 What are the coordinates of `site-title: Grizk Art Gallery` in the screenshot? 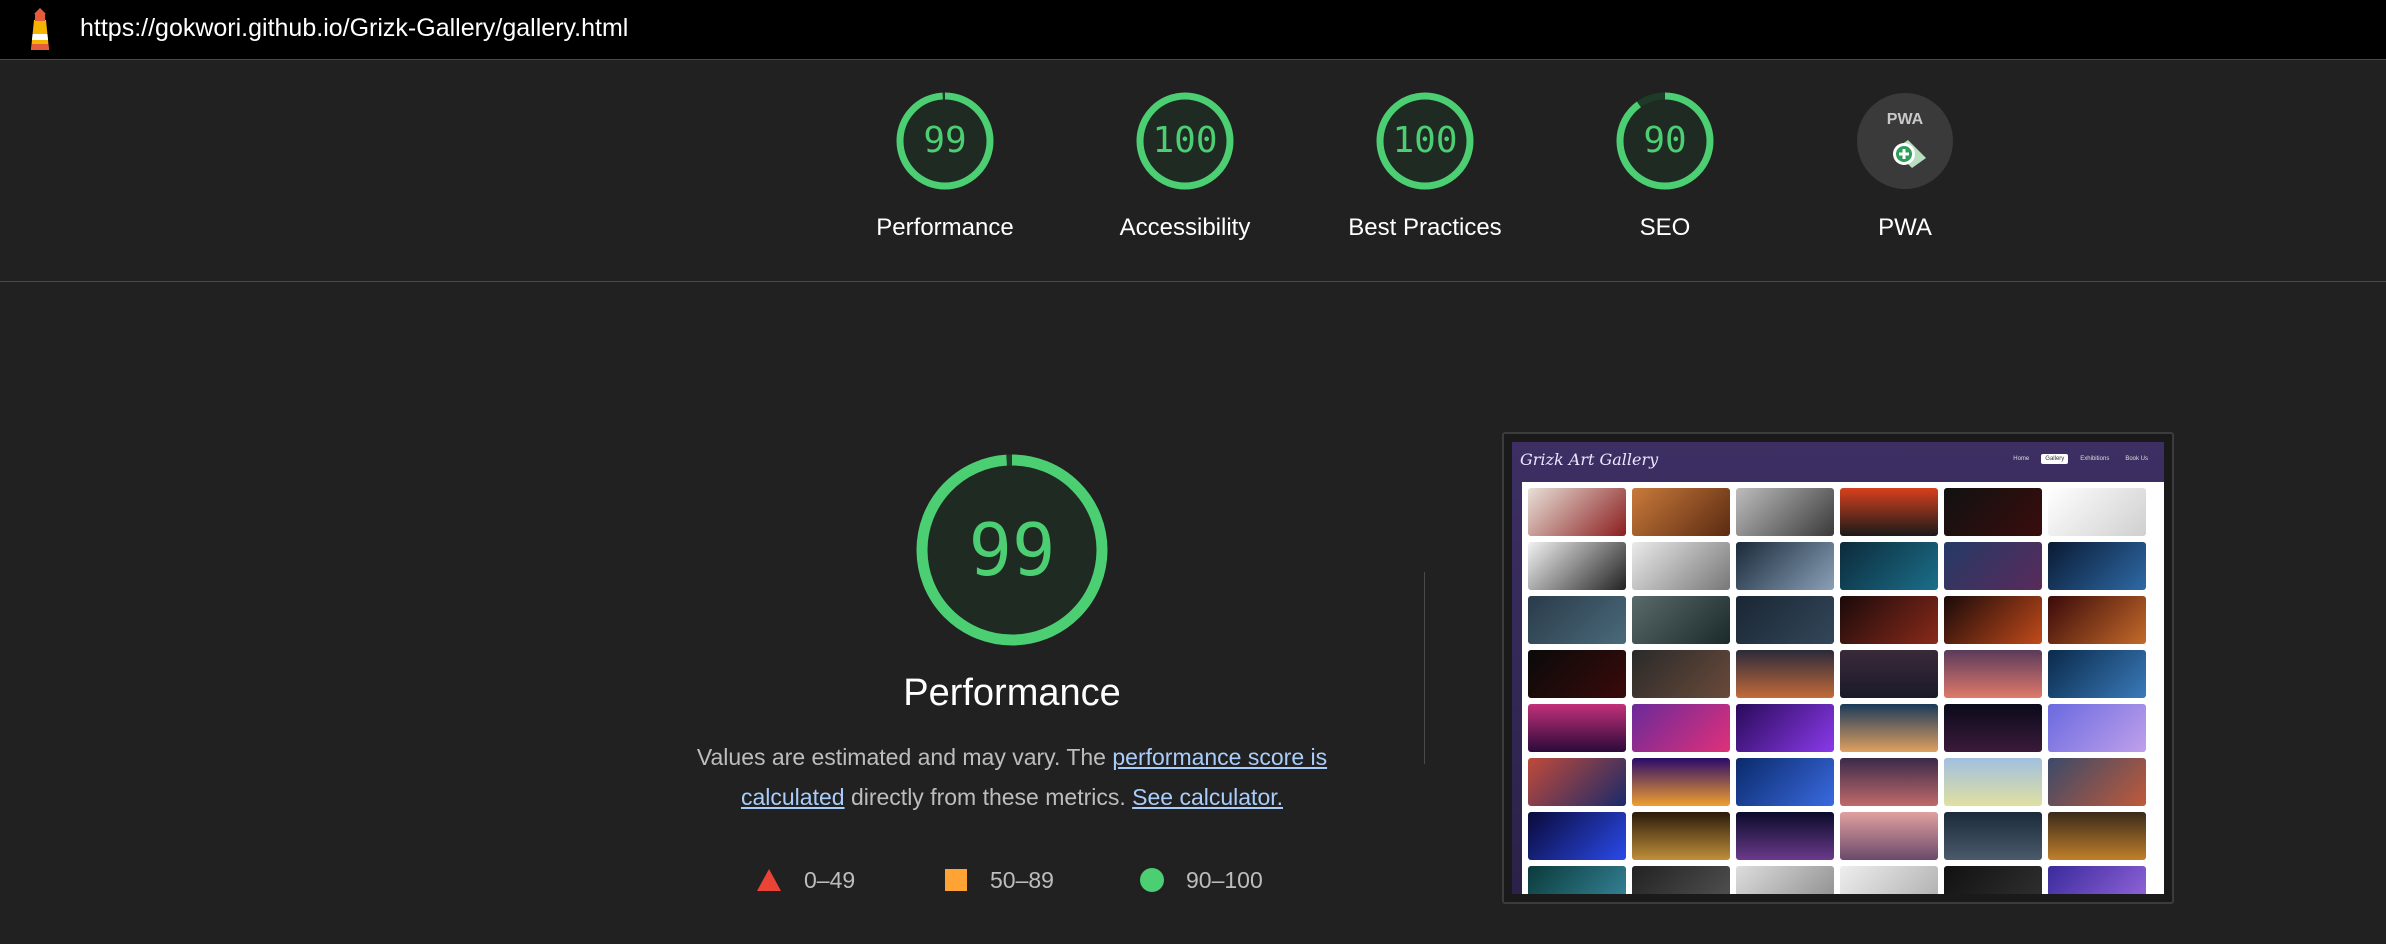 It's located at (1589, 459).